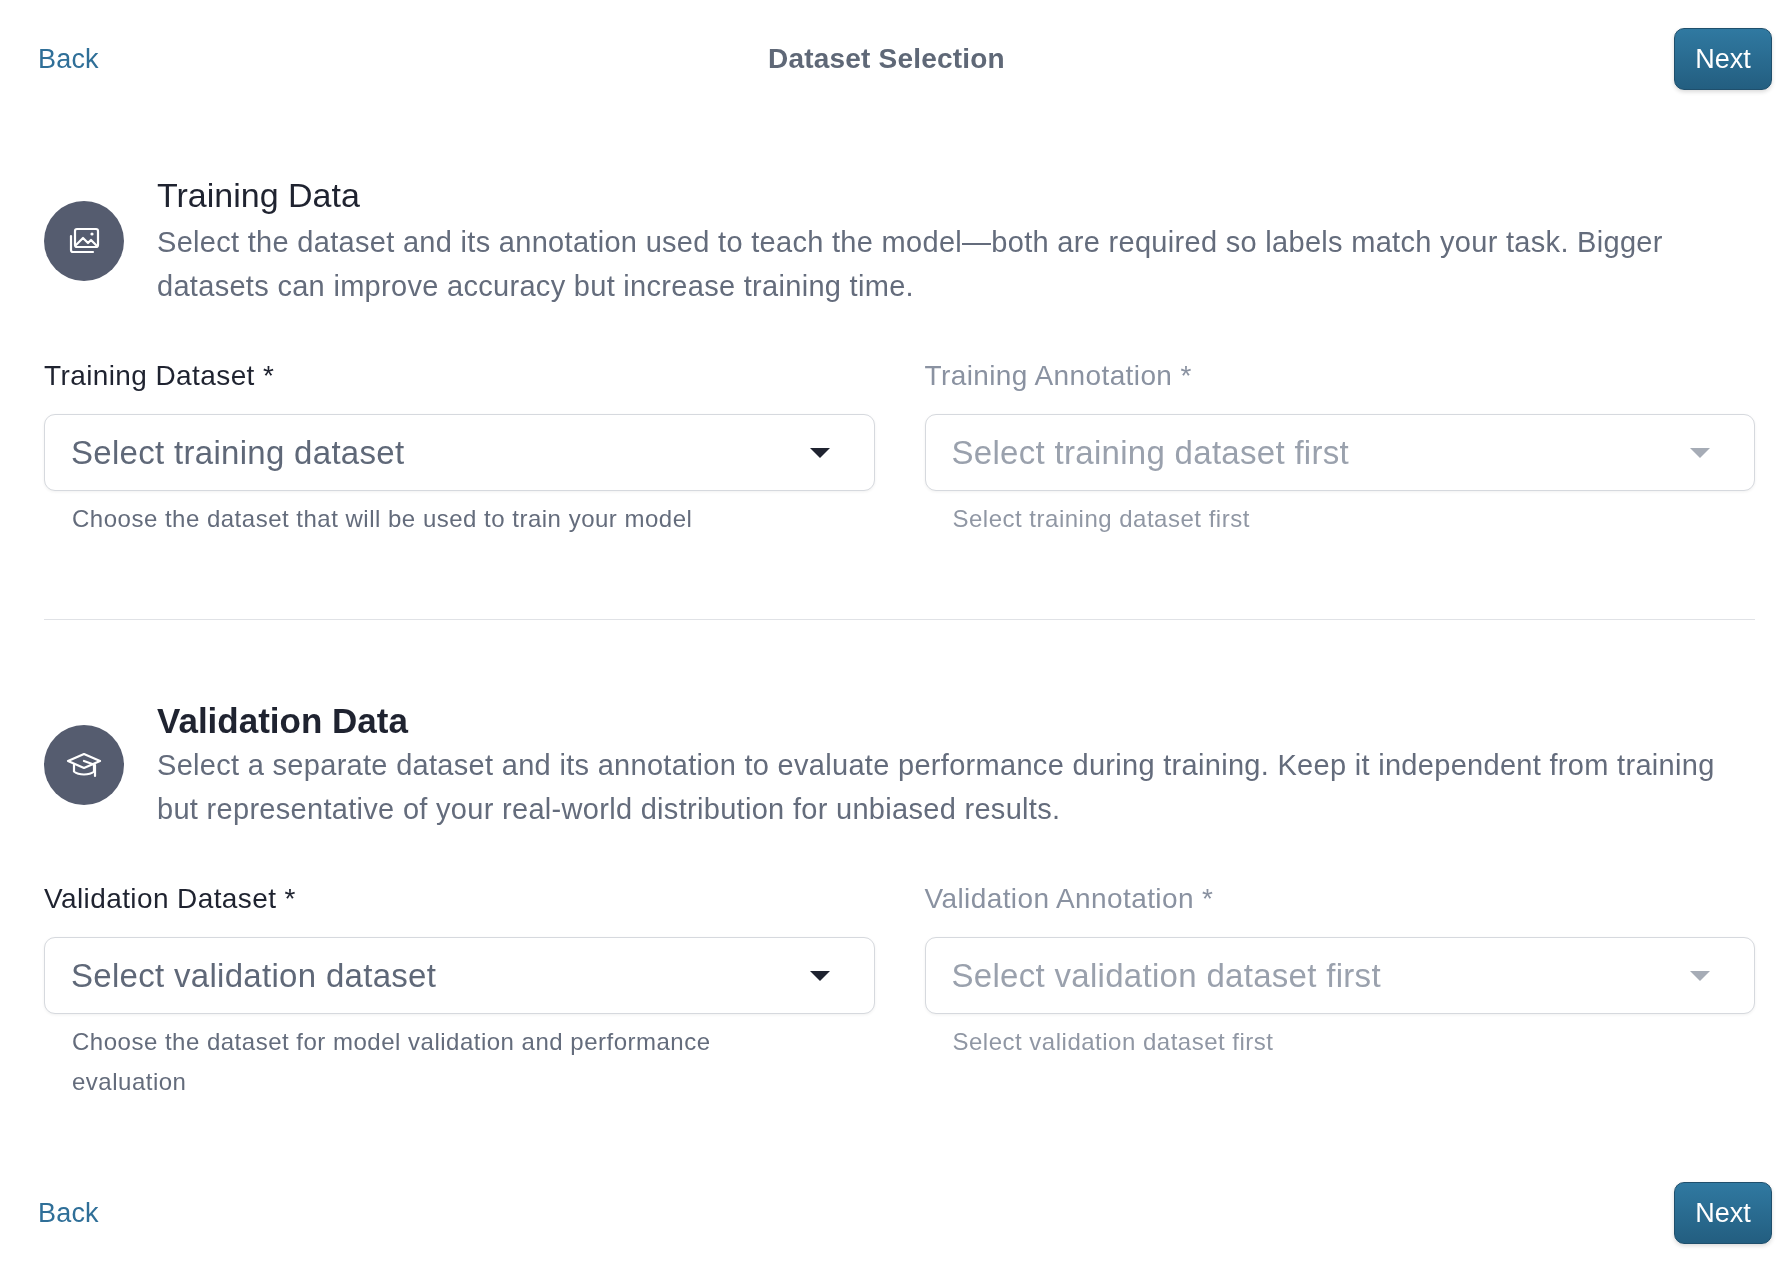  I want to click on field-label: Validation Dataset *, so click(170, 899).